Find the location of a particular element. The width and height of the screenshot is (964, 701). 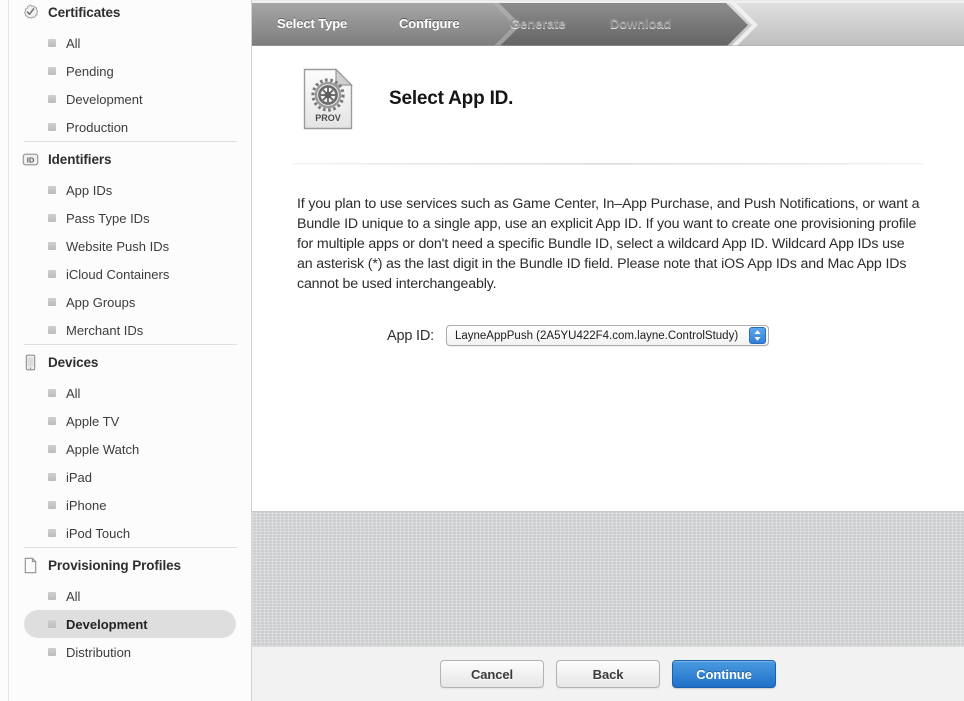

provisioning-profile-file-icon: PROV is located at coordinates (328, 99).